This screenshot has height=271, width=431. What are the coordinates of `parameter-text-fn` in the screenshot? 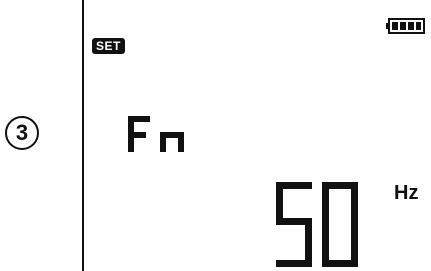 It's located at (156, 134).